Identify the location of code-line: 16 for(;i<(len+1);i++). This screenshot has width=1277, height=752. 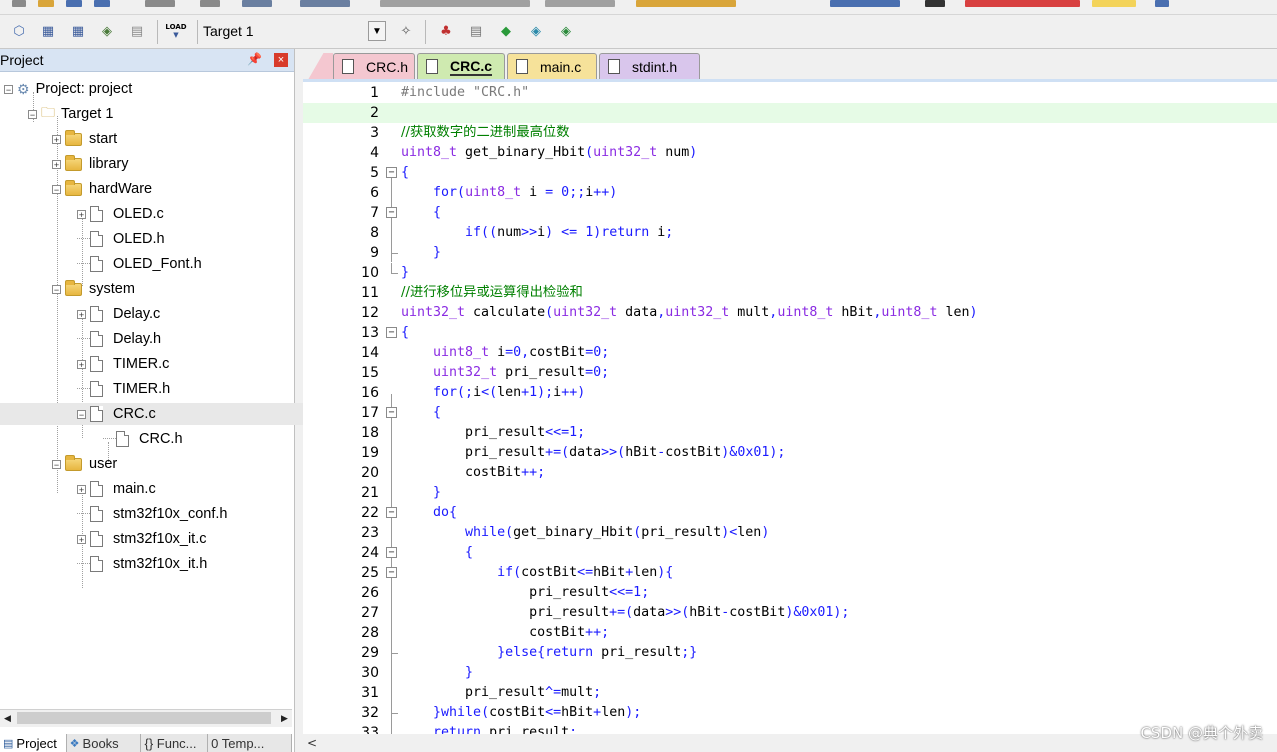
(790, 393).